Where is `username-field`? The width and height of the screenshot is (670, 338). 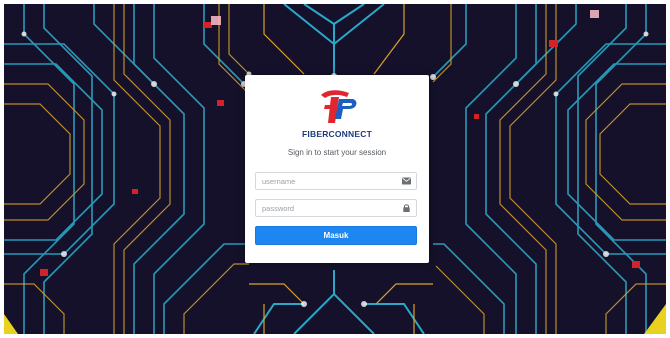
username-field is located at coordinates (336, 181).